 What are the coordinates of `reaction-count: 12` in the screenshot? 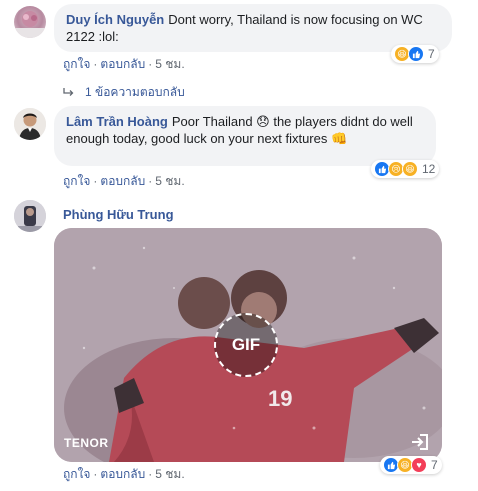 It's located at (429, 169).